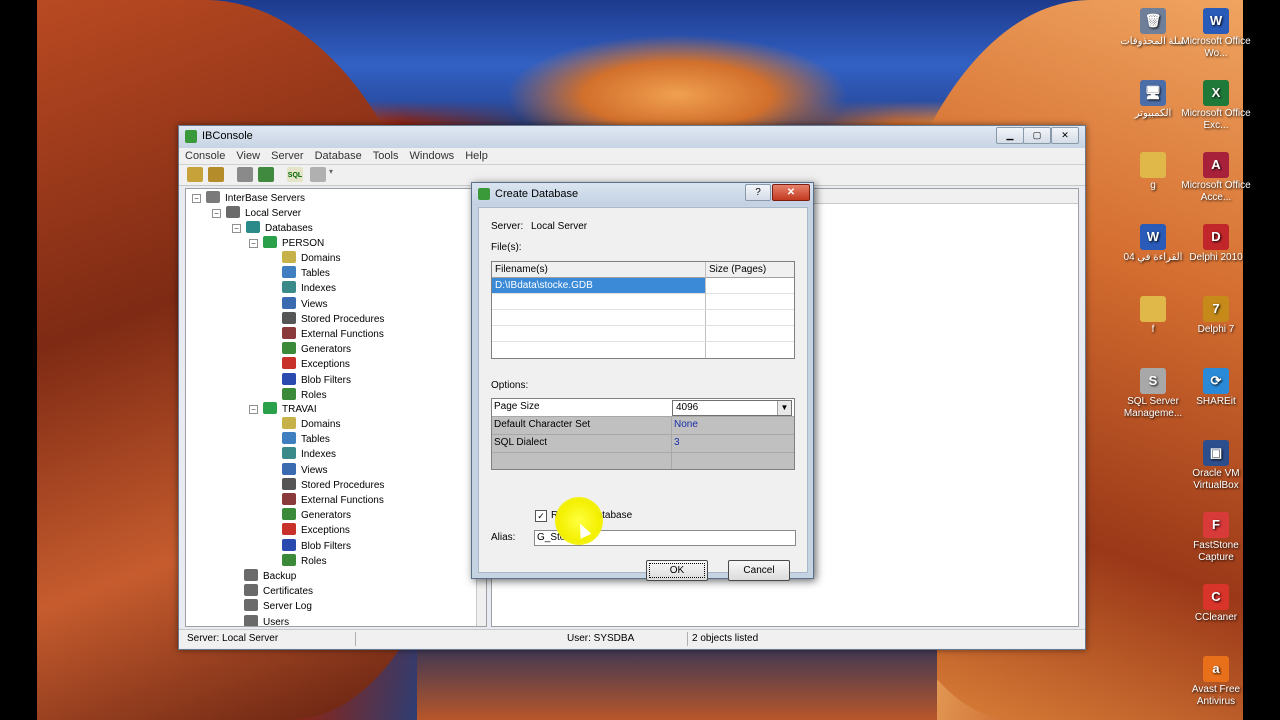 The image size is (1280, 720). What do you see at coordinates (338, 156) in the screenshot?
I see `menu-database: Database` at bounding box center [338, 156].